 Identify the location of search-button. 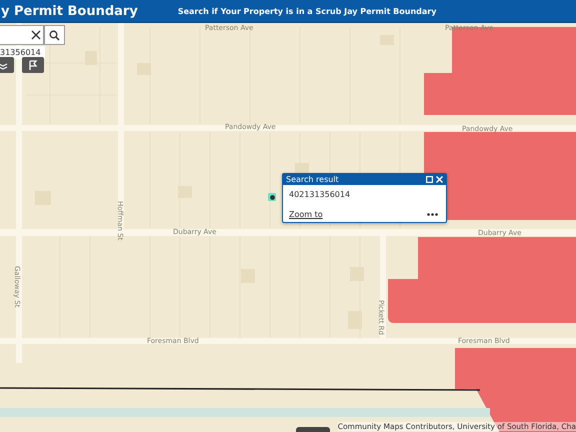
(54, 35).